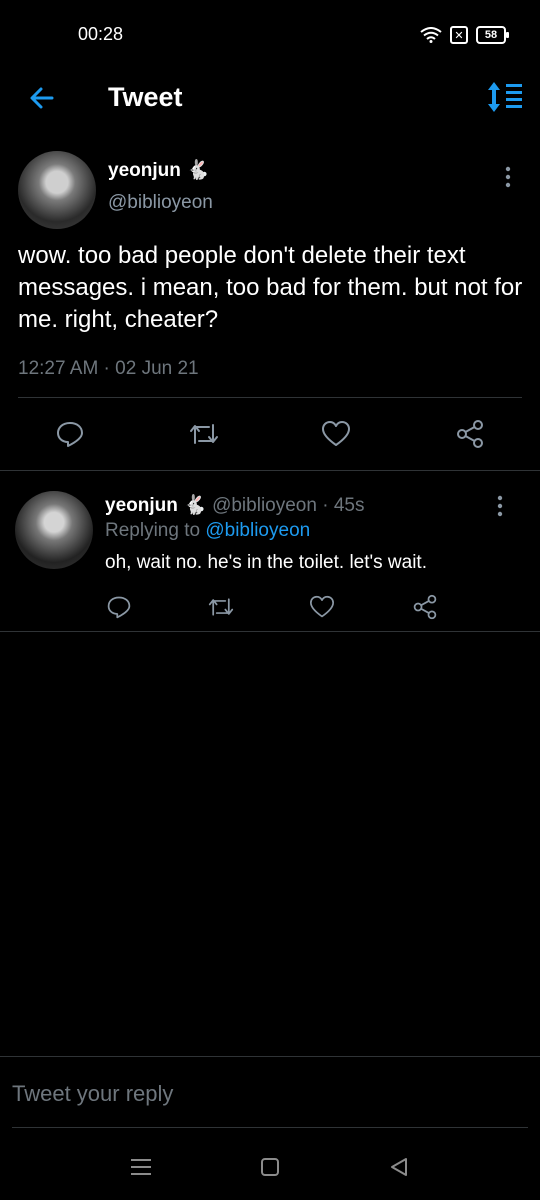  Describe the element at coordinates (160, 203) in the screenshot. I see `author-handle: @biblioyeon` at that location.